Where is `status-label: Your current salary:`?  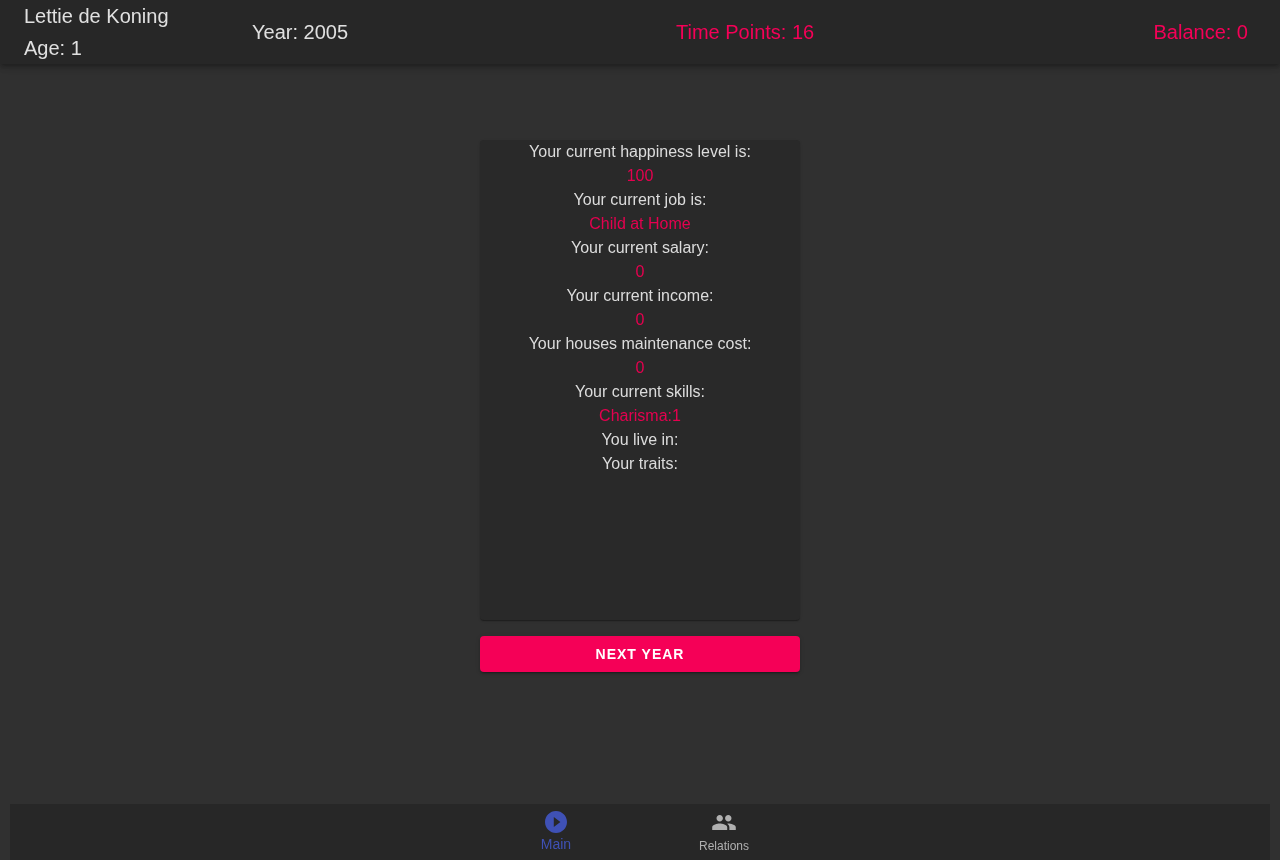 status-label: Your current salary: is located at coordinates (640, 248).